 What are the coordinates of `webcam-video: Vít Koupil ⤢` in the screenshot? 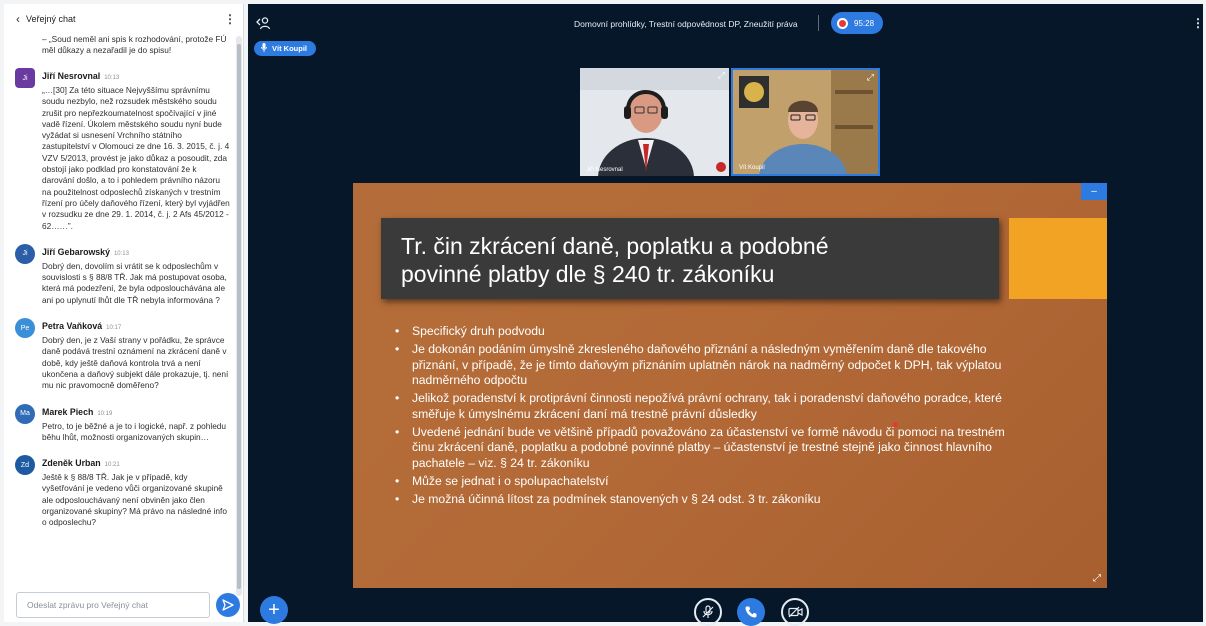 It's located at (805, 122).